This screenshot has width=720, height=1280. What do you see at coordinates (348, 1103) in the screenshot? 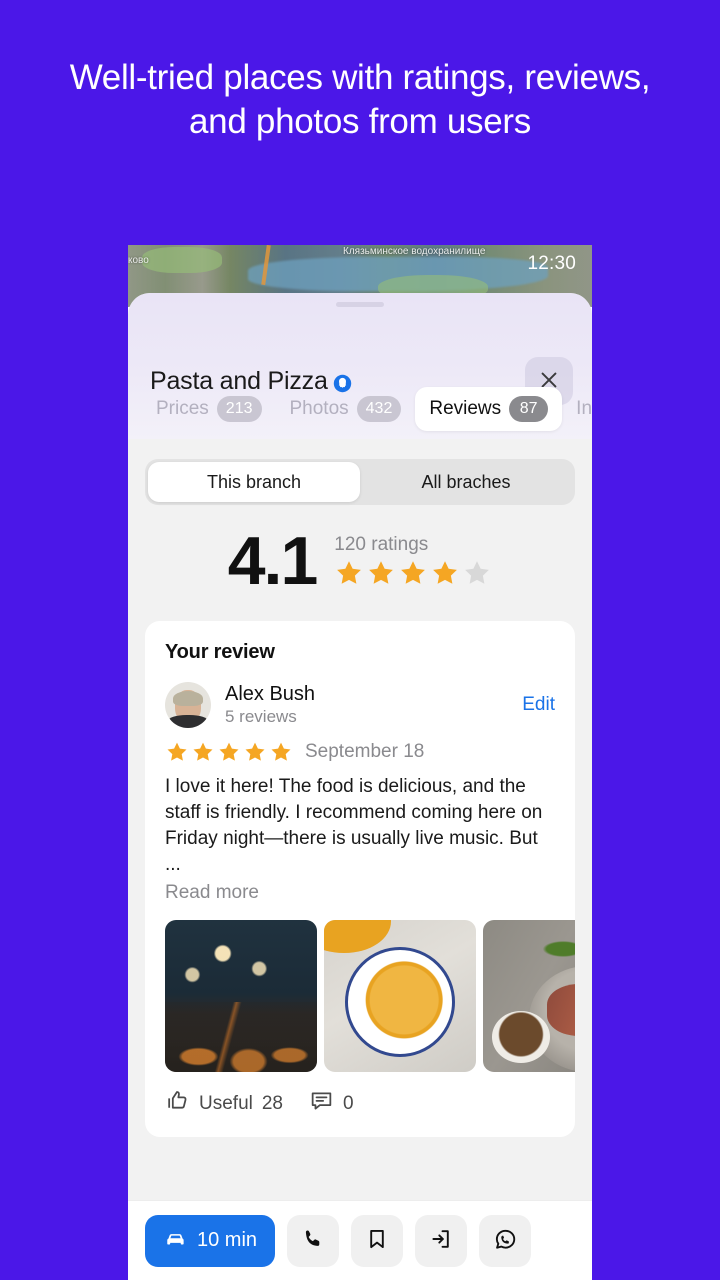
I see `comments-count: 0` at bounding box center [348, 1103].